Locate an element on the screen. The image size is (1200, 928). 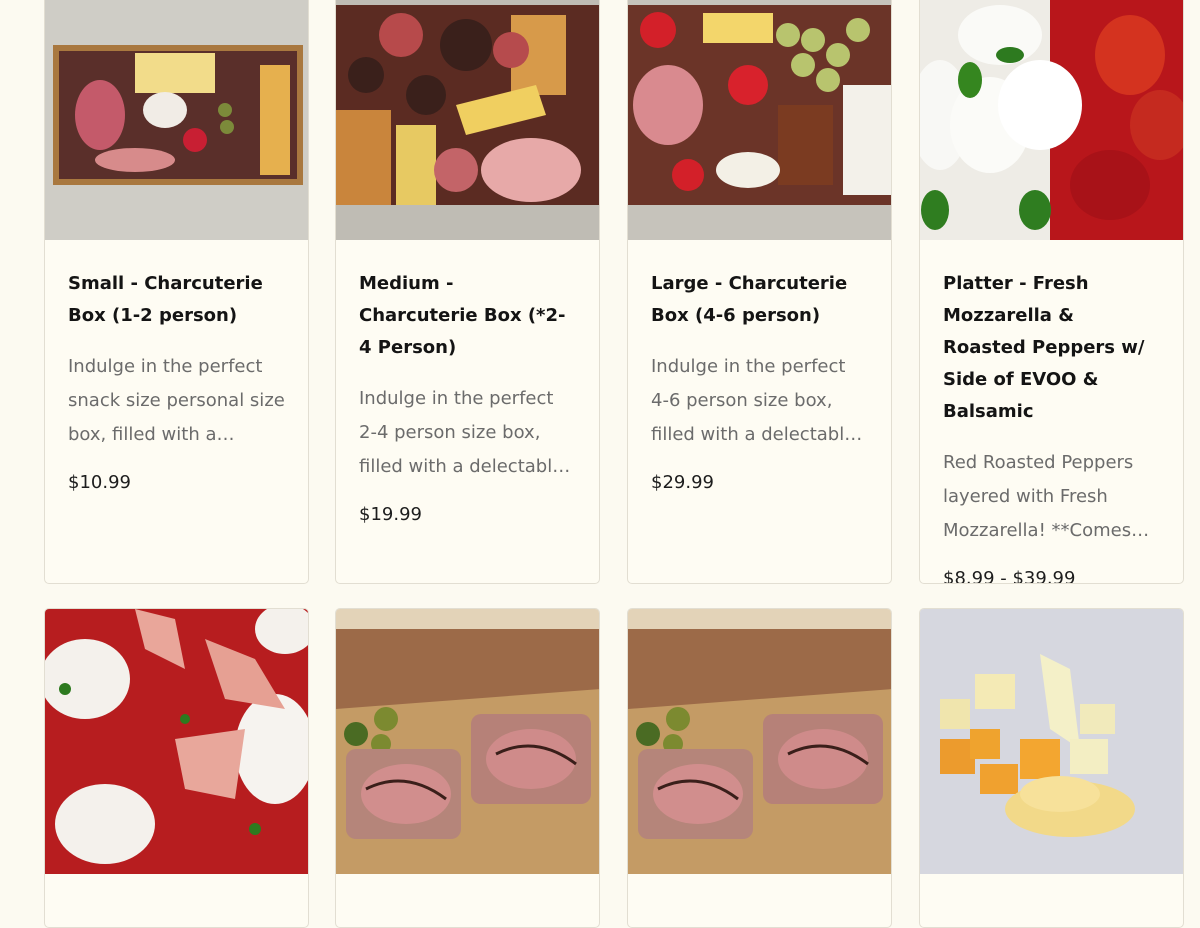
product-card-cheese-cubes is located at coordinates (1051, 768).